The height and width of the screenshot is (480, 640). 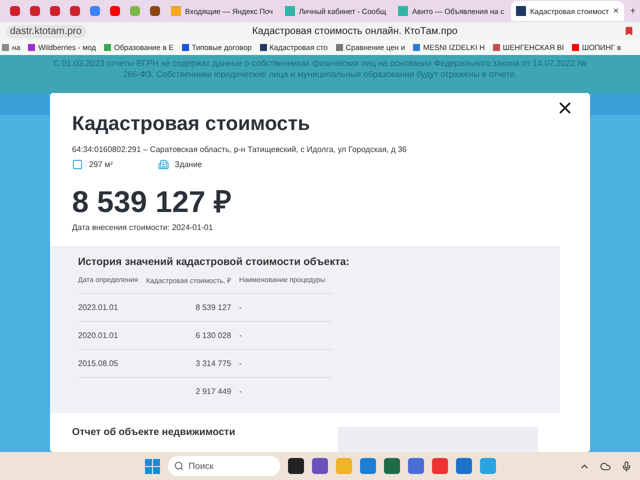 What do you see at coordinates (152, 202) in the screenshot?
I see `price-text: 8 539 127 ₽` at bounding box center [152, 202].